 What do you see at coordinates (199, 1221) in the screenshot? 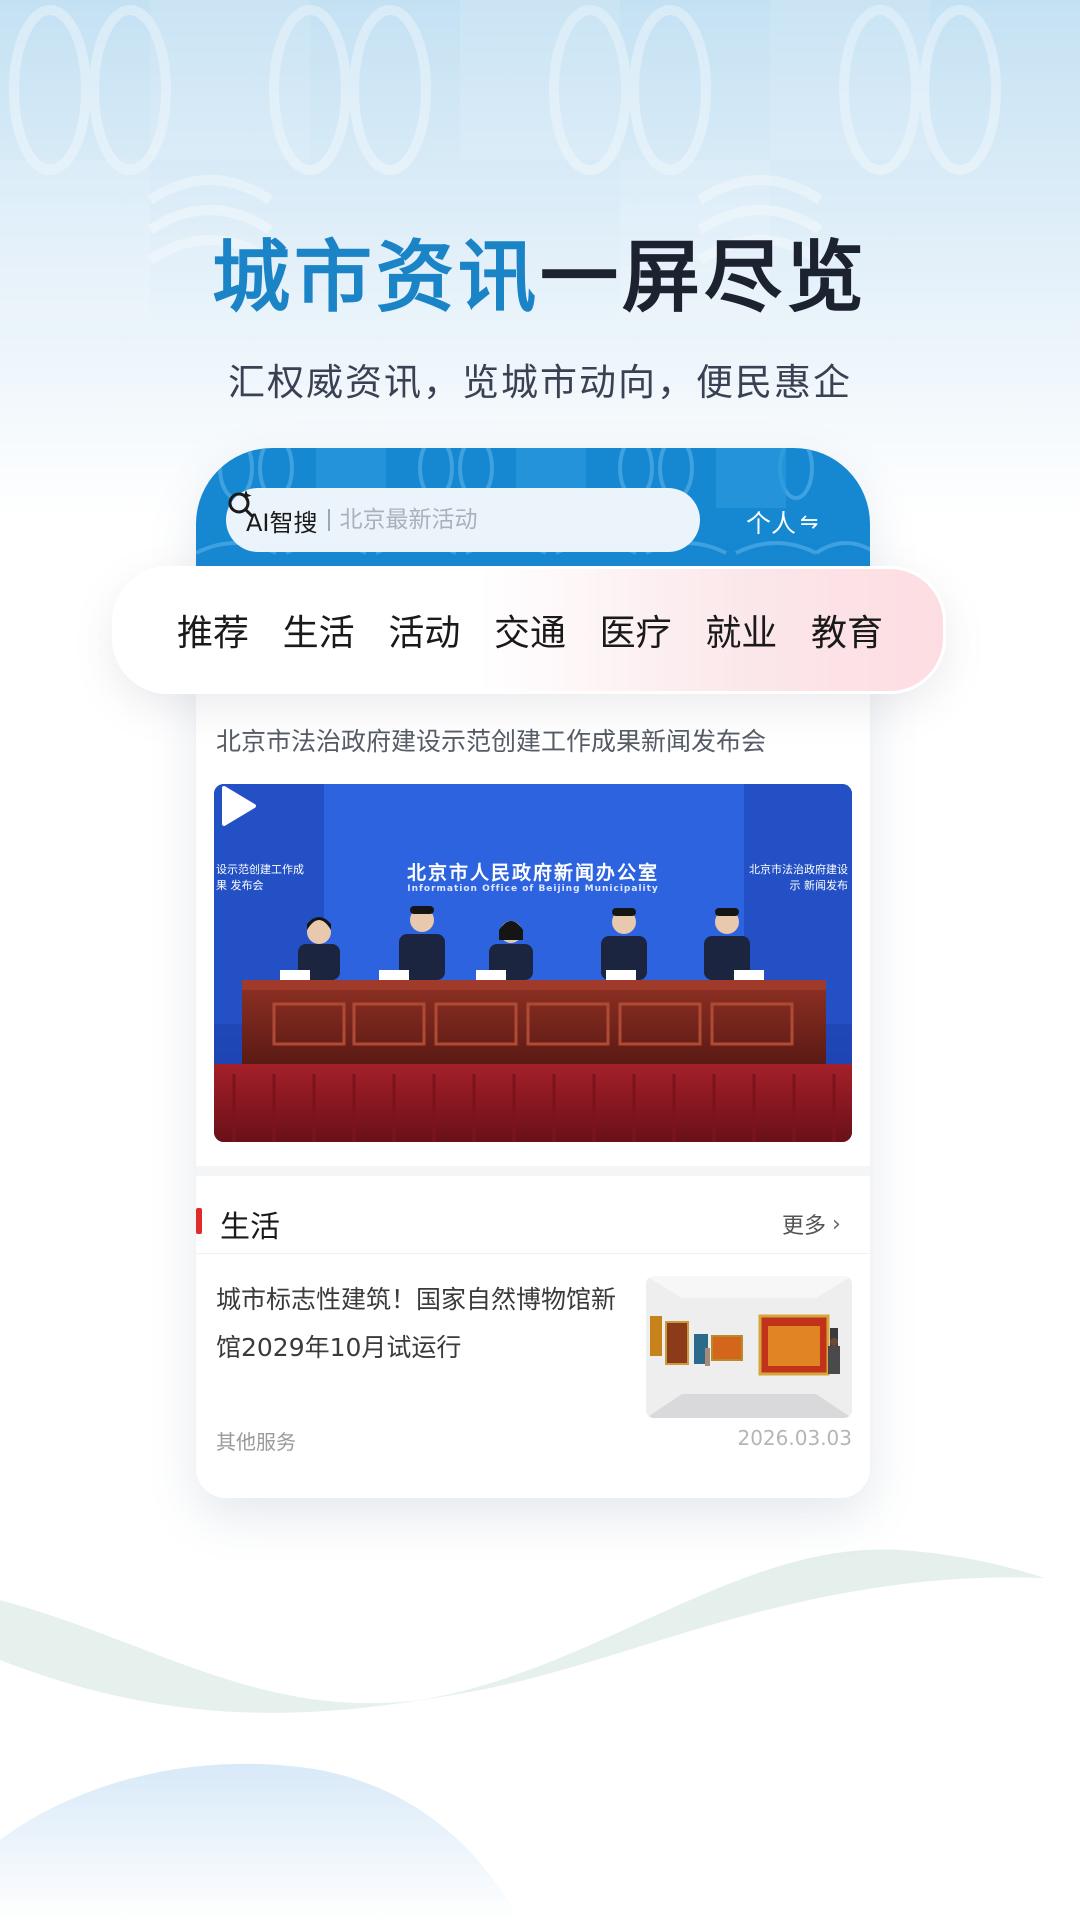
I see `section-accent-bar` at bounding box center [199, 1221].